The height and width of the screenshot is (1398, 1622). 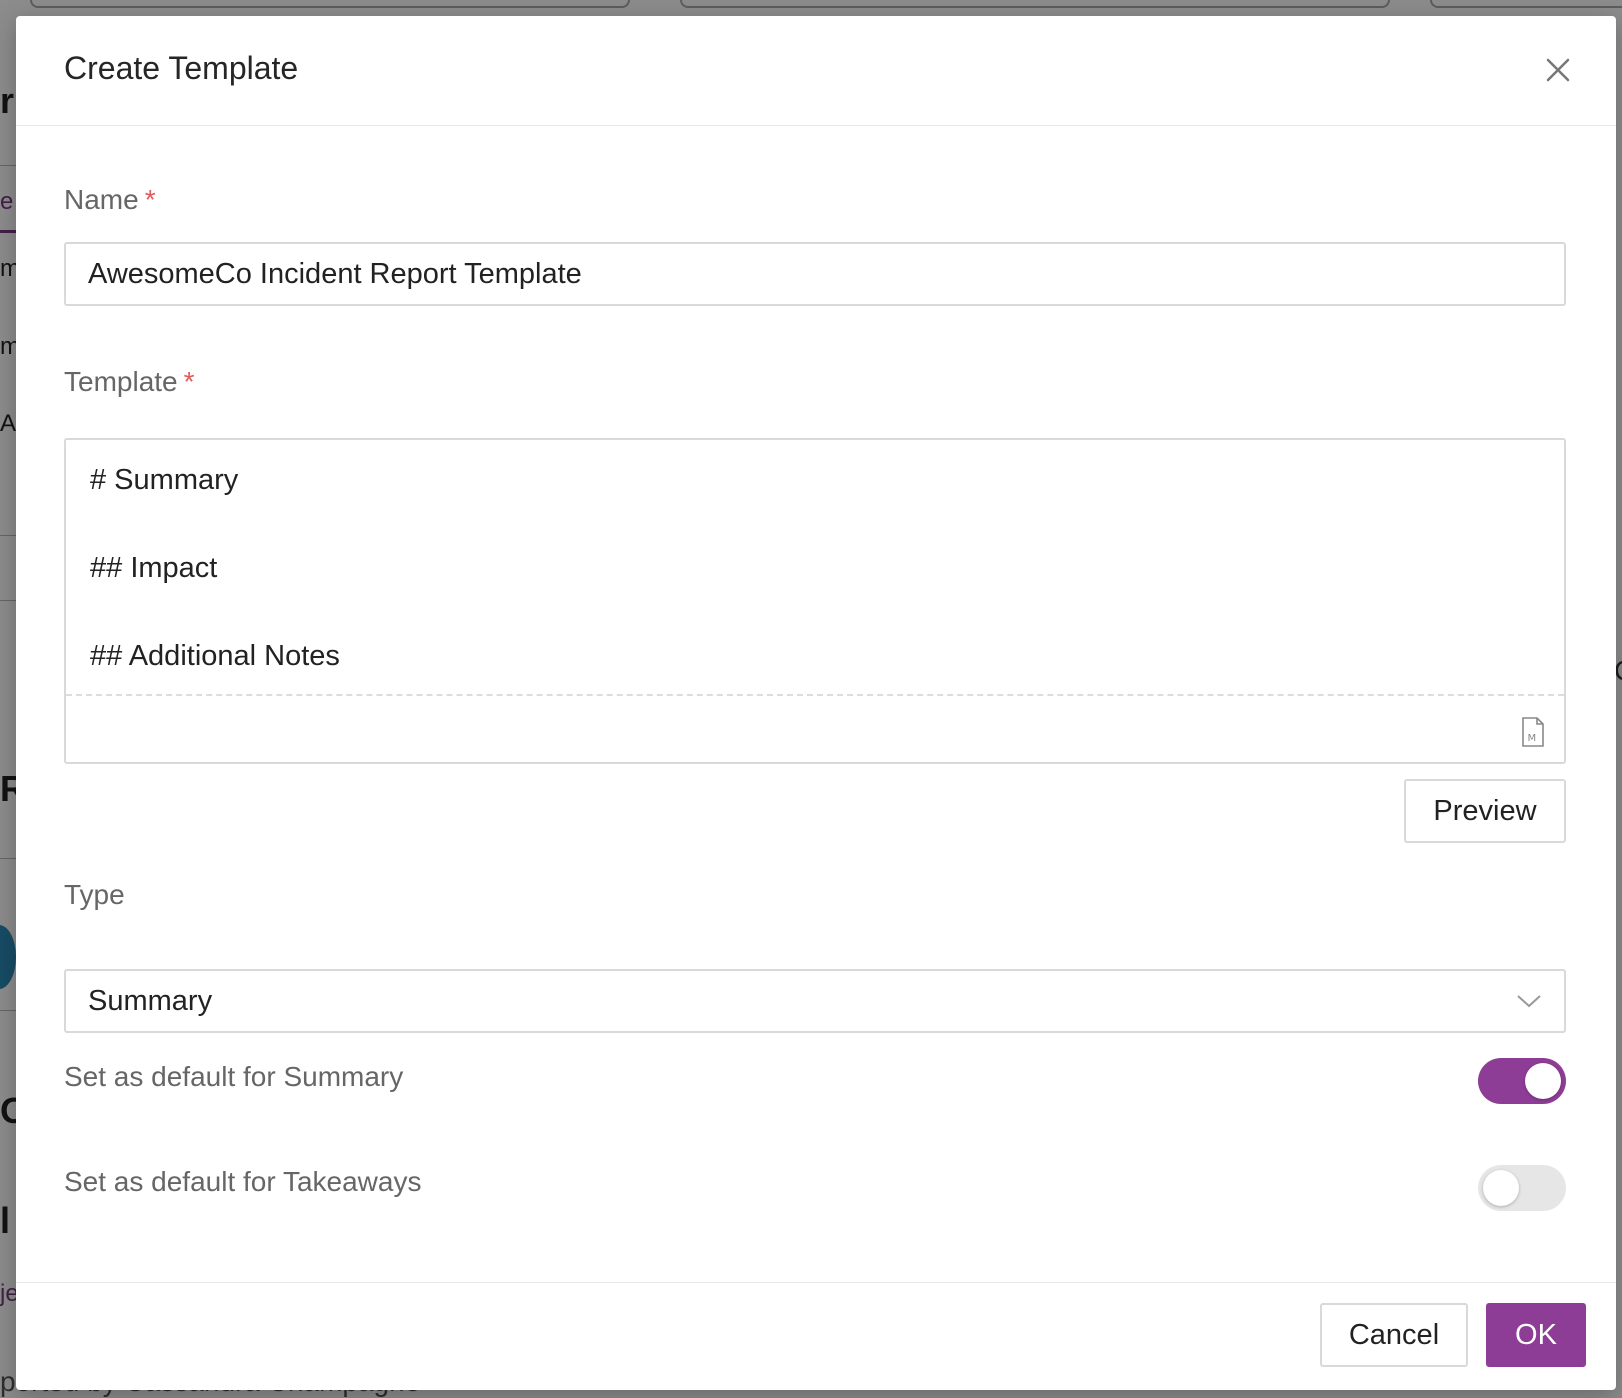 What do you see at coordinates (215, 590) in the screenshot?
I see `template-editor-content: # Summary ## Impact ## Additional Notes` at bounding box center [215, 590].